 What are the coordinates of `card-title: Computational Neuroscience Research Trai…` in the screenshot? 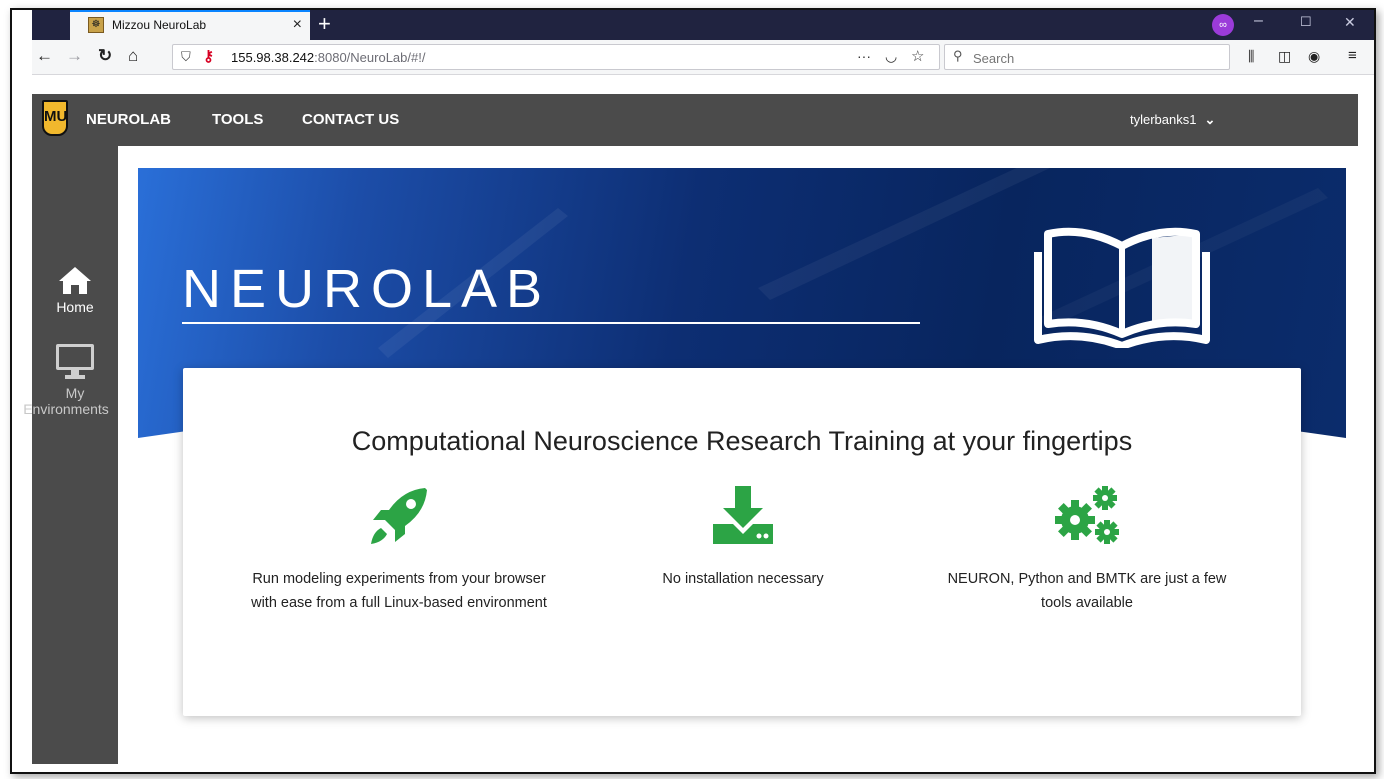 It's located at (742, 441).